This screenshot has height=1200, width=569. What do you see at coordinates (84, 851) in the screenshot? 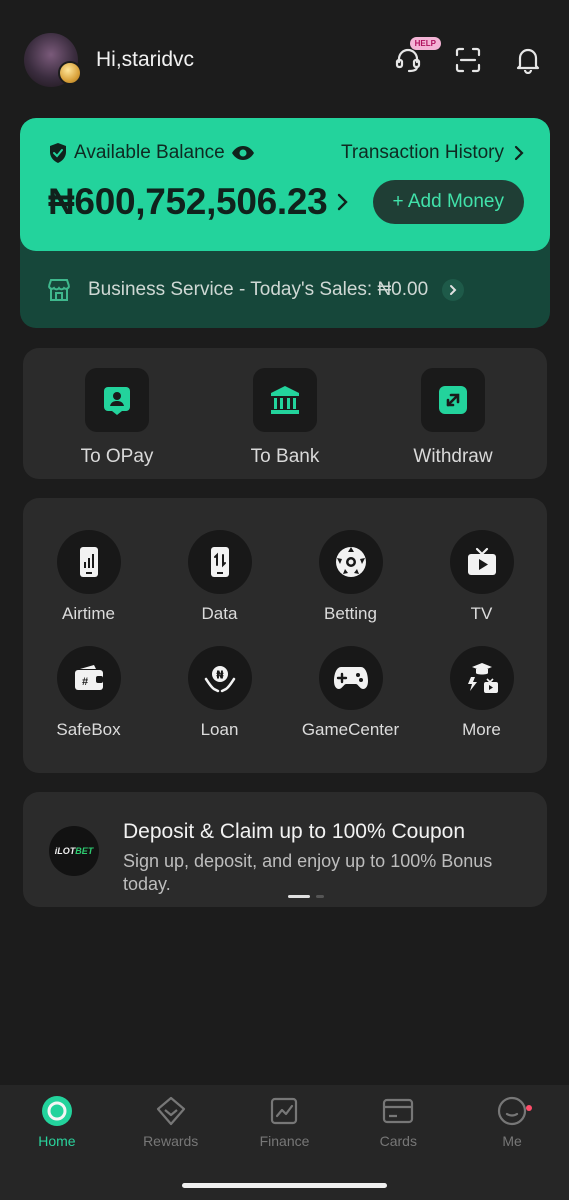
I see `logo-accent-text: BET` at bounding box center [84, 851].